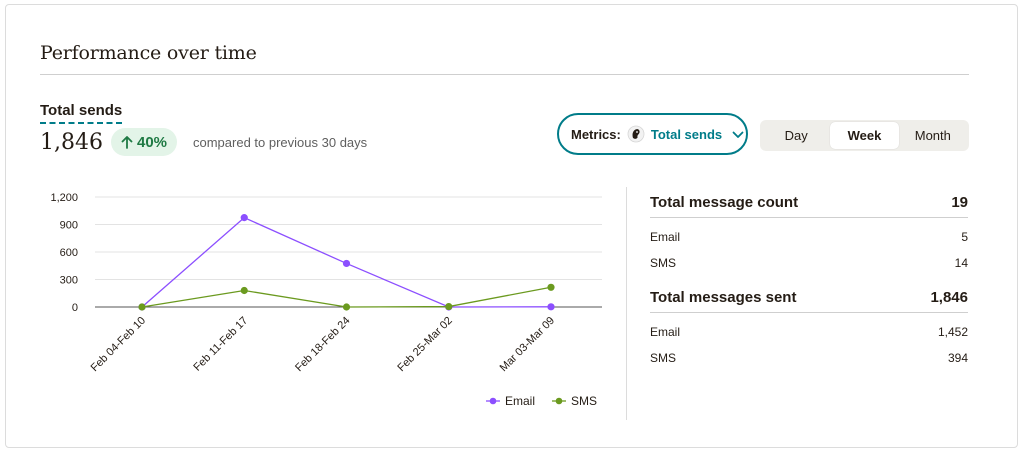  I want to click on stat-row-value: 14, so click(961, 263).